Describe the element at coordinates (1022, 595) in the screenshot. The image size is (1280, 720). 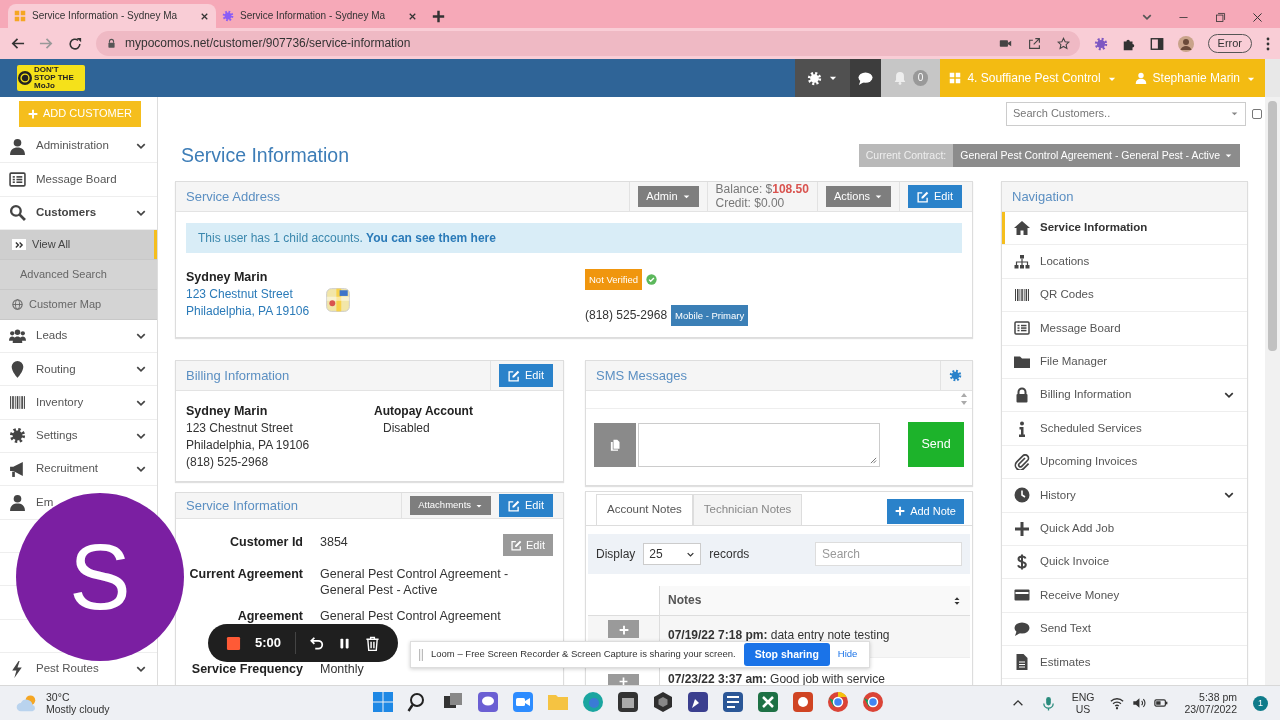
I see `credit-card-icon` at that location.